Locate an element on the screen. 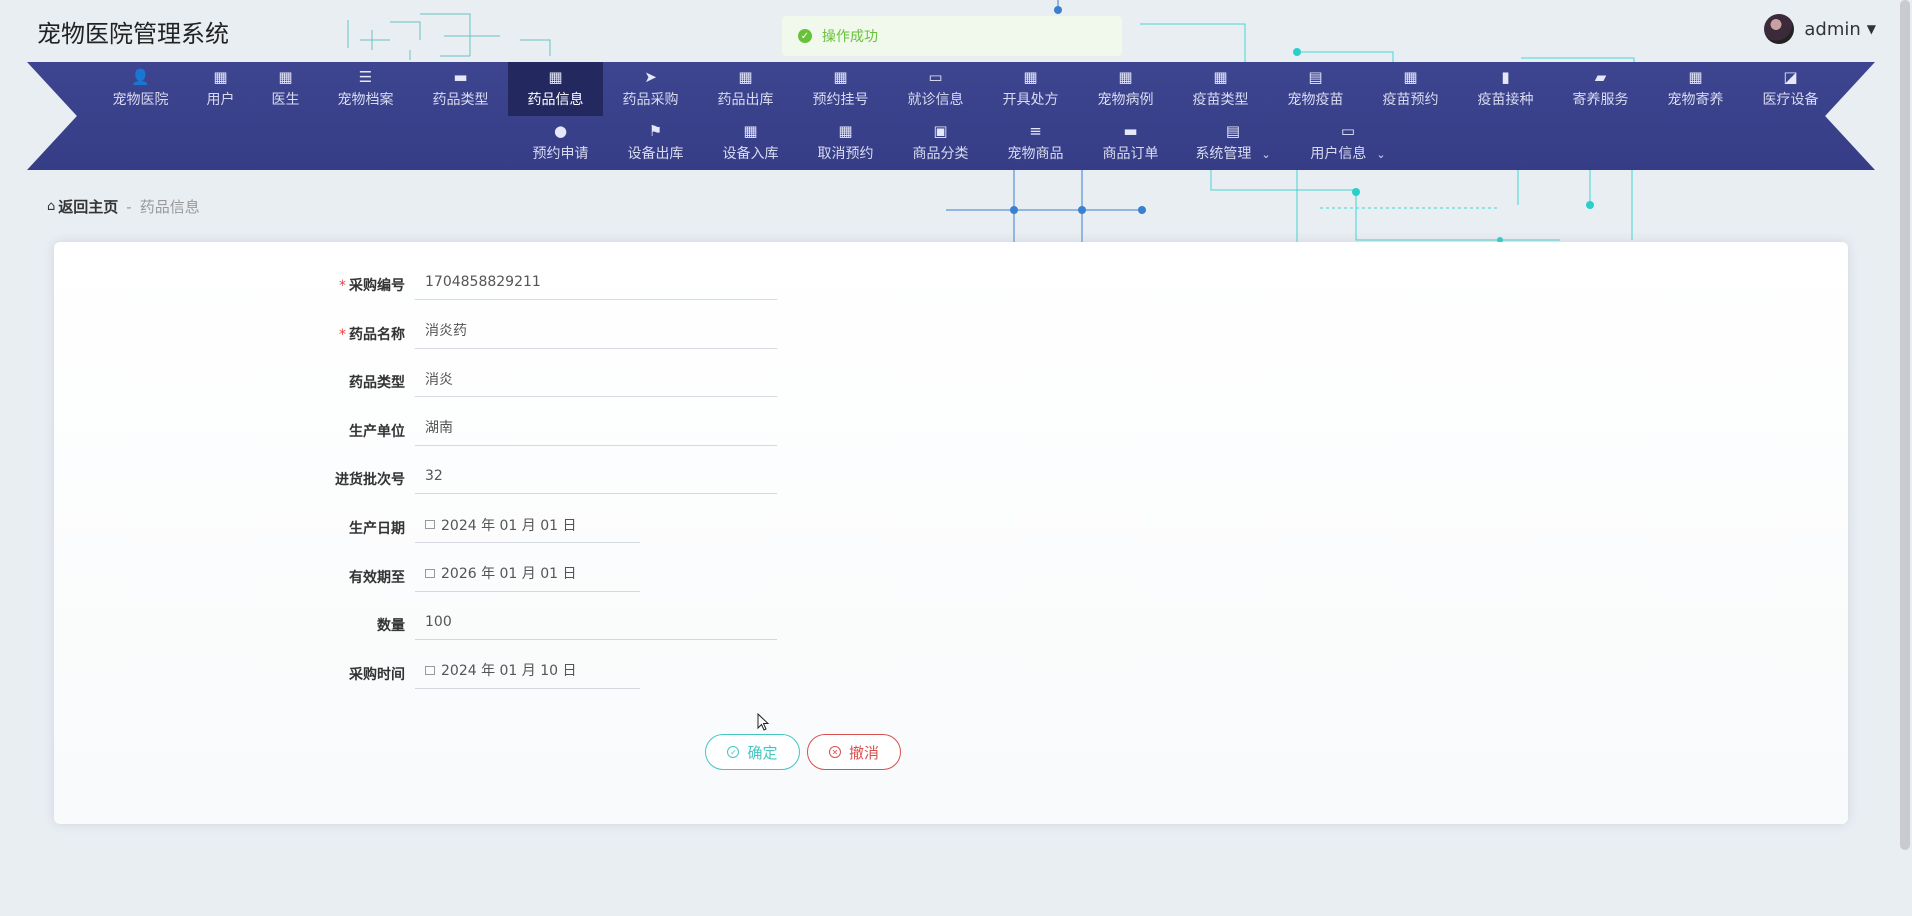 Image resolution: width=1912 pixels, height=916 pixels. nav-item: 👤 宠物医院 is located at coordinates (140, 89).